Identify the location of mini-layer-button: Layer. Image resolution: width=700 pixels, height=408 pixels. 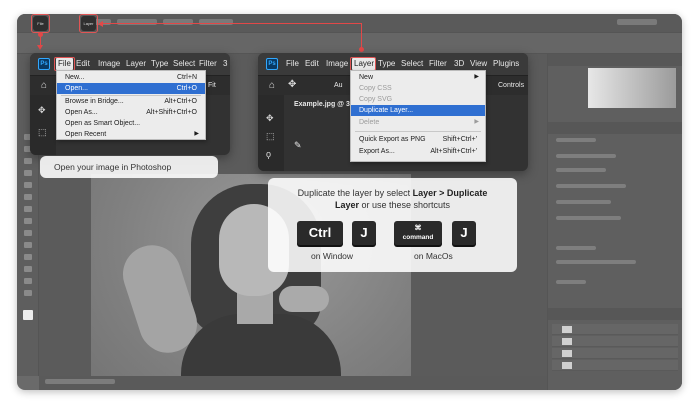
(88, 23).